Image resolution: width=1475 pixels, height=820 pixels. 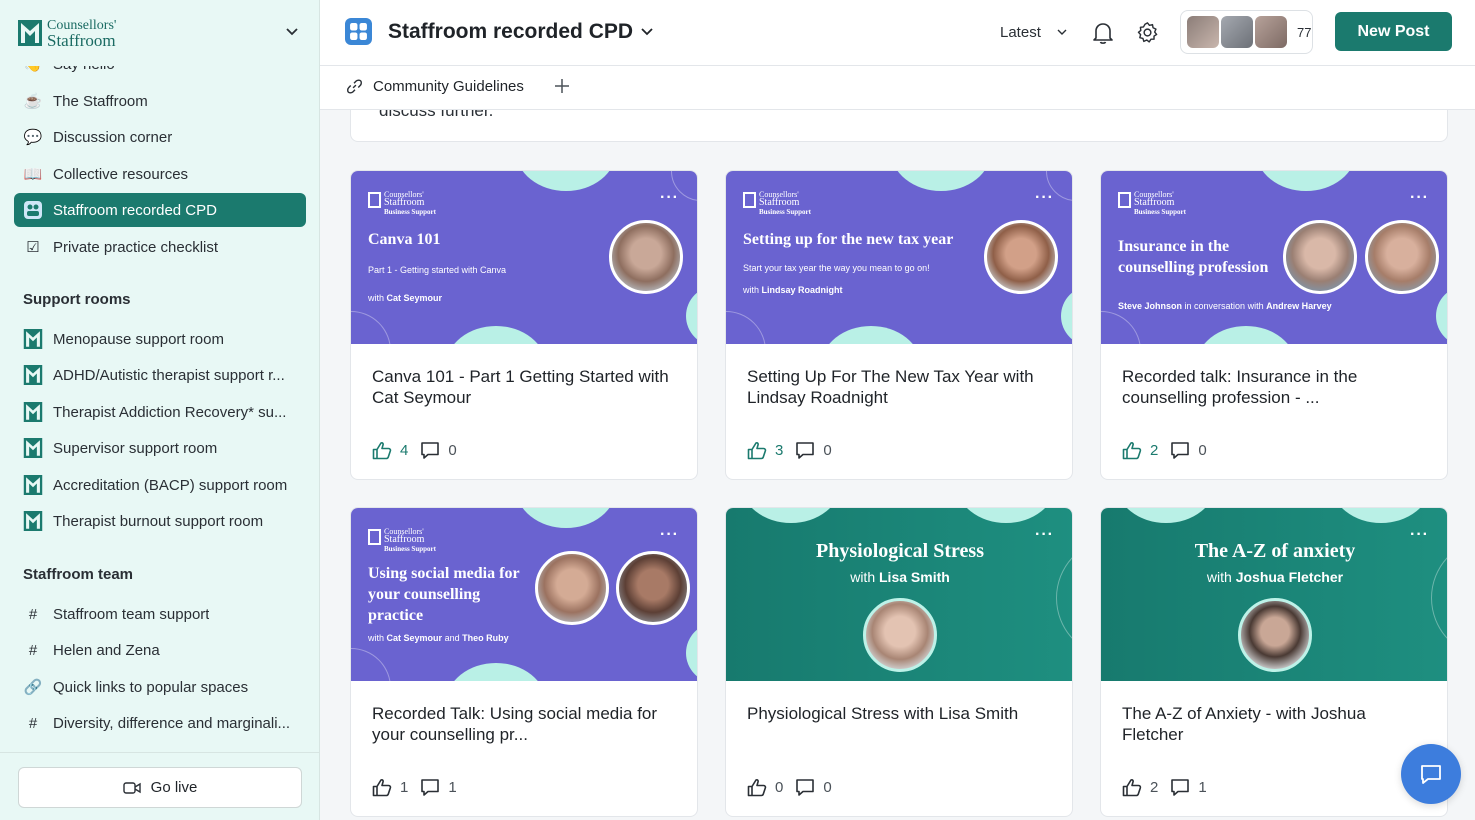 What do you see at coordinates (1246, 32) in the screenshot?
I see `members-avatars: 77` at bounding box center [1246, 32].